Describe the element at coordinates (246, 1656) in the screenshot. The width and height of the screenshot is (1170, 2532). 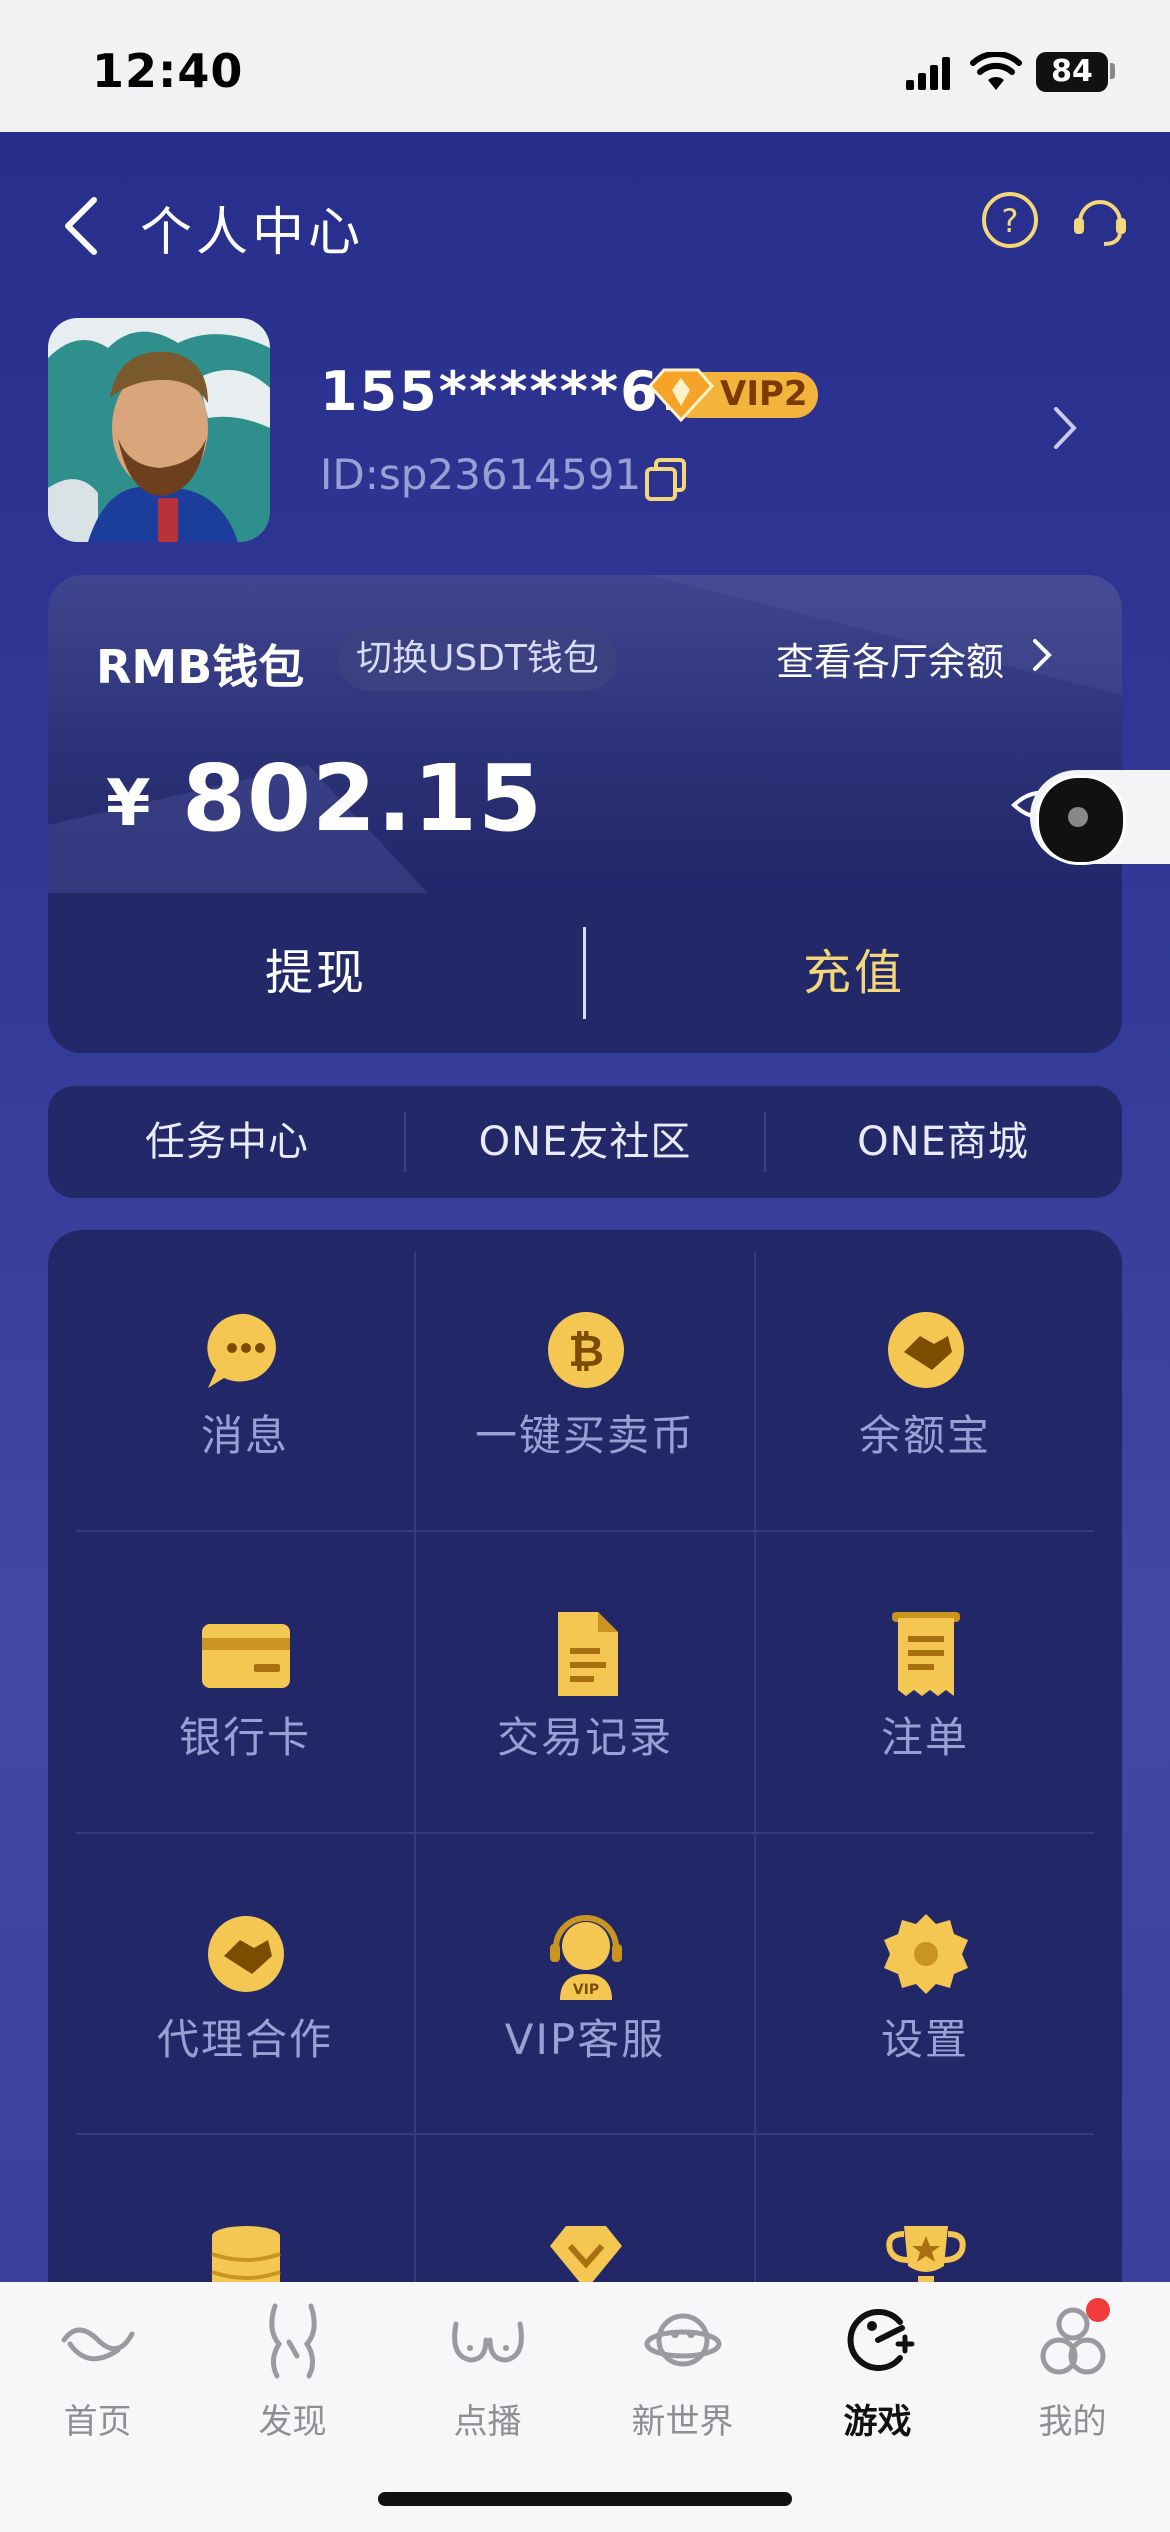
I see `bank-card-icon` at that location.